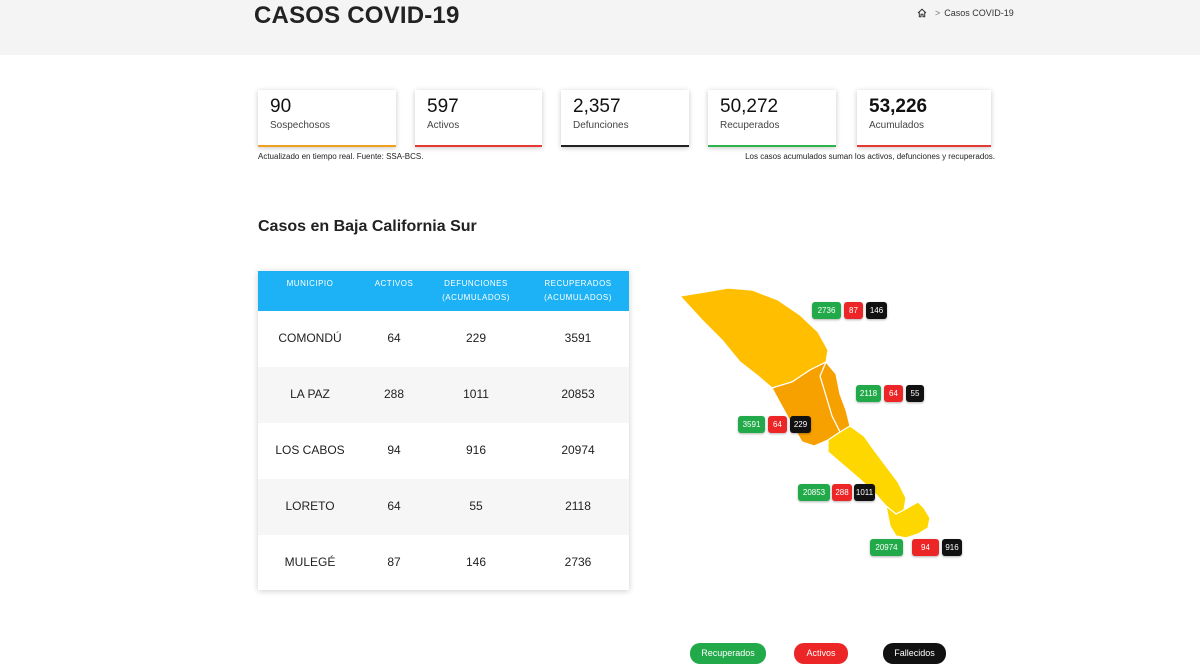  What do you see at coordinates (578, 506) in the screenshot?
I see `cell-recuperados: 2118` at bounding box center [578, 506].